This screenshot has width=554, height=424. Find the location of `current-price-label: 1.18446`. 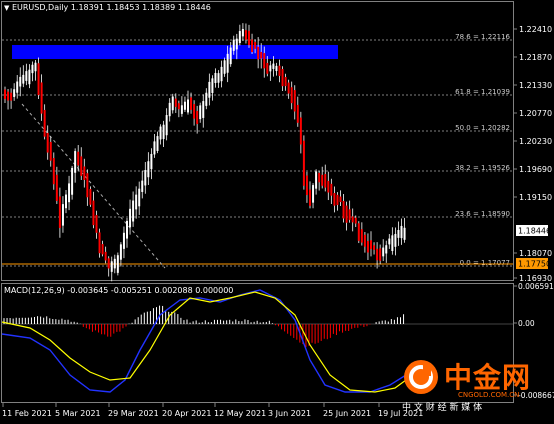

current-price-label: 1.18446 is located at coordinates (533, 230).